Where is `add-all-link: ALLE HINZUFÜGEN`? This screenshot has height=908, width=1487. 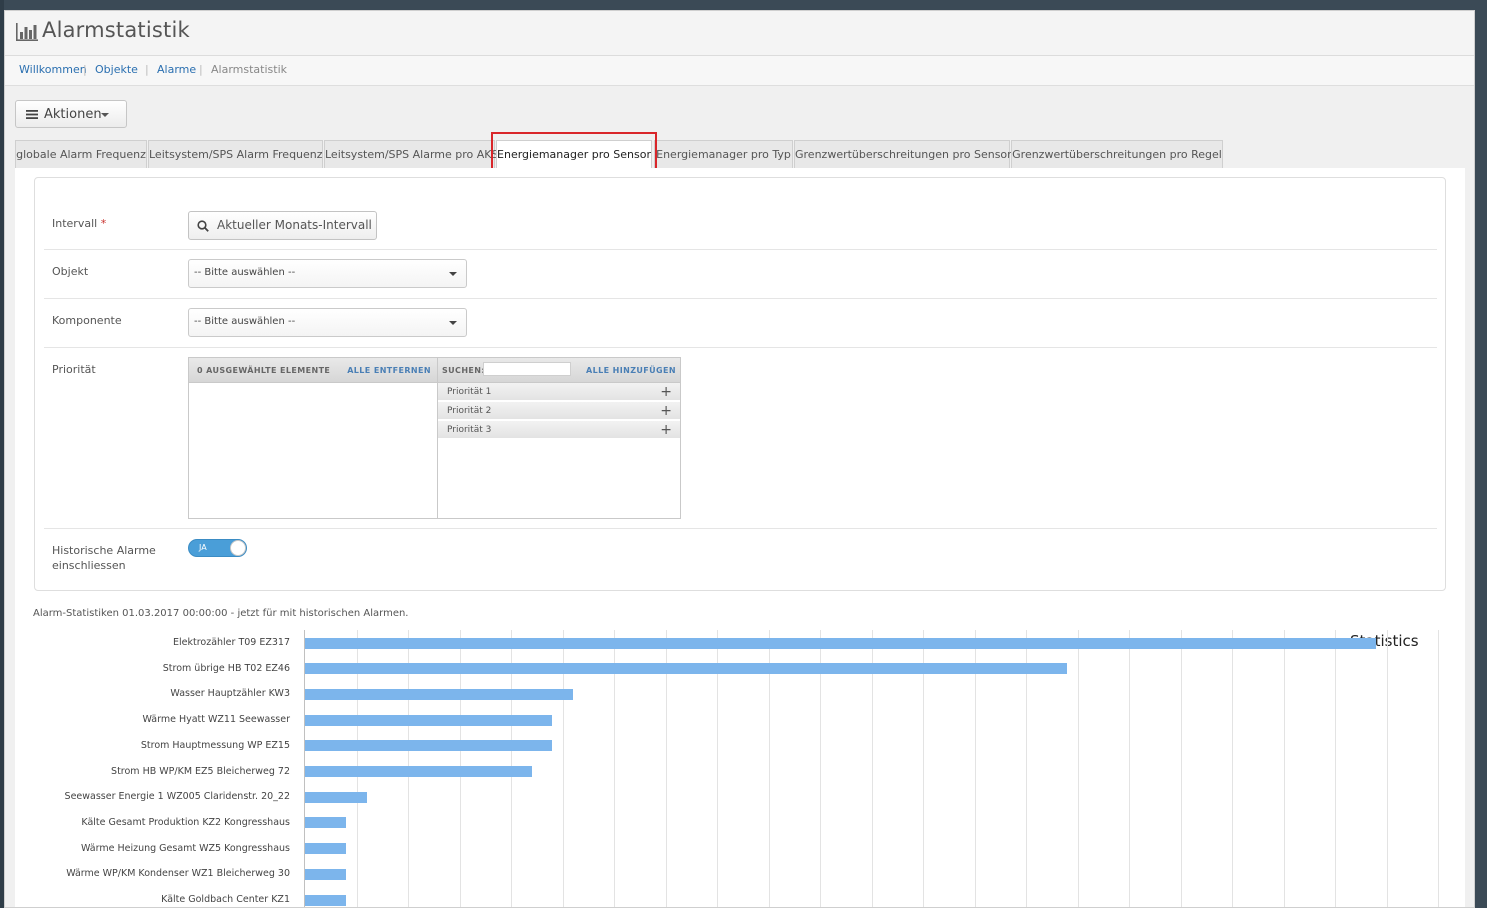 add-all-link: ALLE HINZUFÜGEN is located at coordinates (631, 370).